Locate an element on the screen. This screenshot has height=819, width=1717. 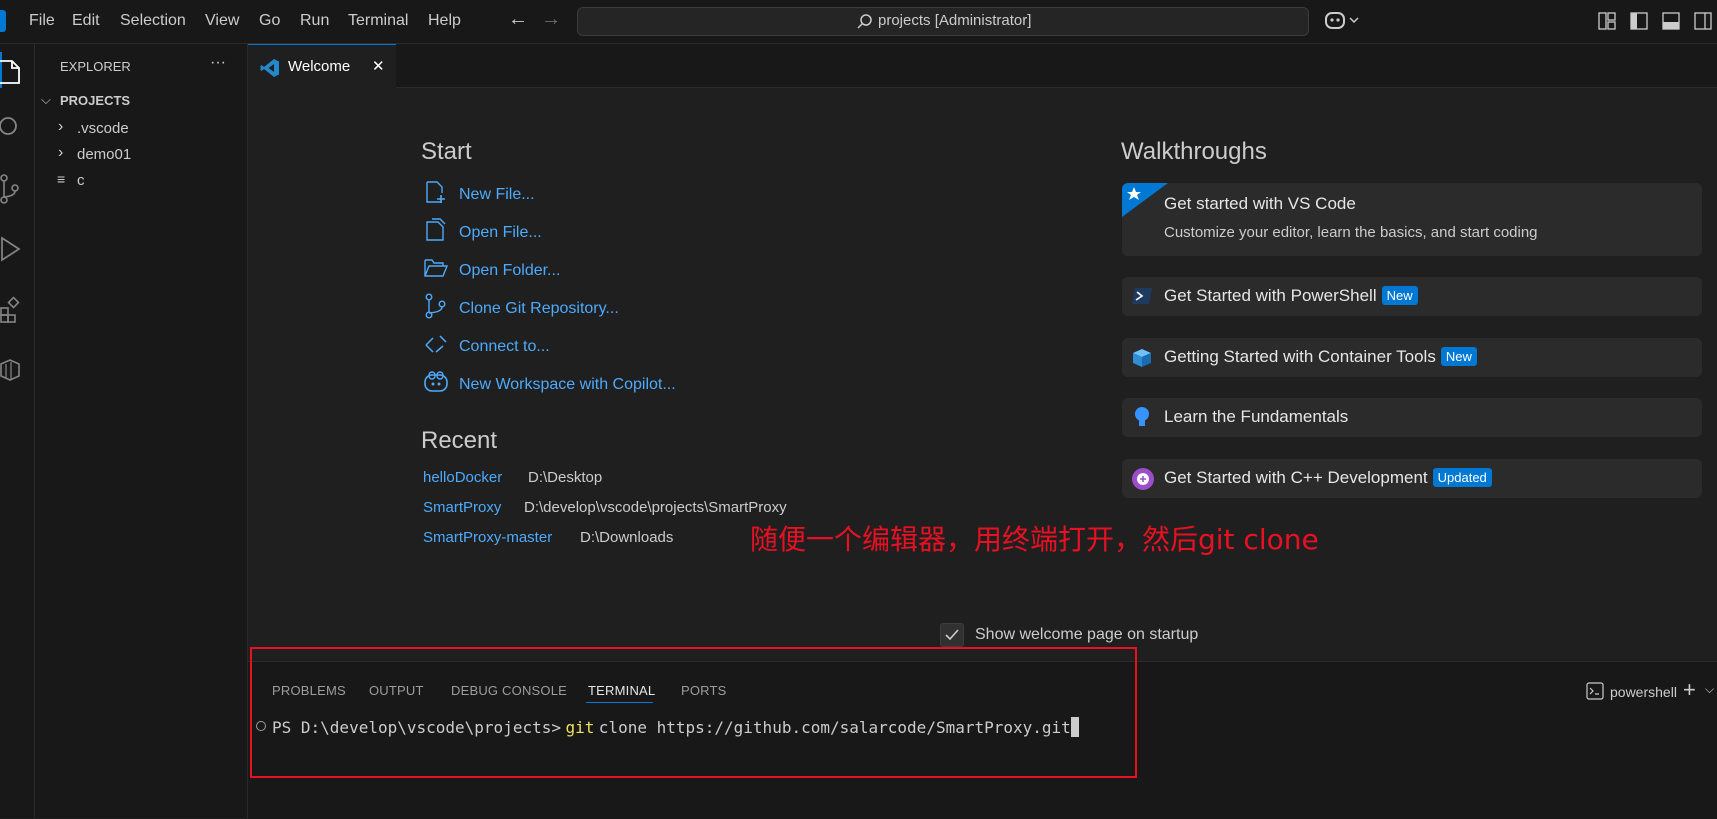
toggle-primary-sidebar-icon is located at coordinates (1639, 21).